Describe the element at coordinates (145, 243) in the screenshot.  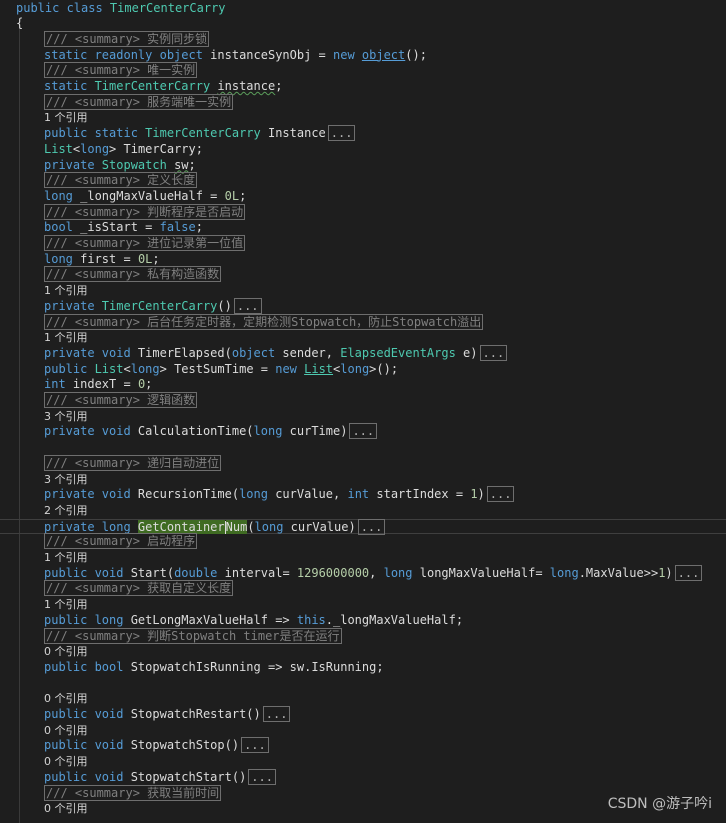
I see `collapsed-summary-comment: /// <summary> 进位记录第一位值` at that location.